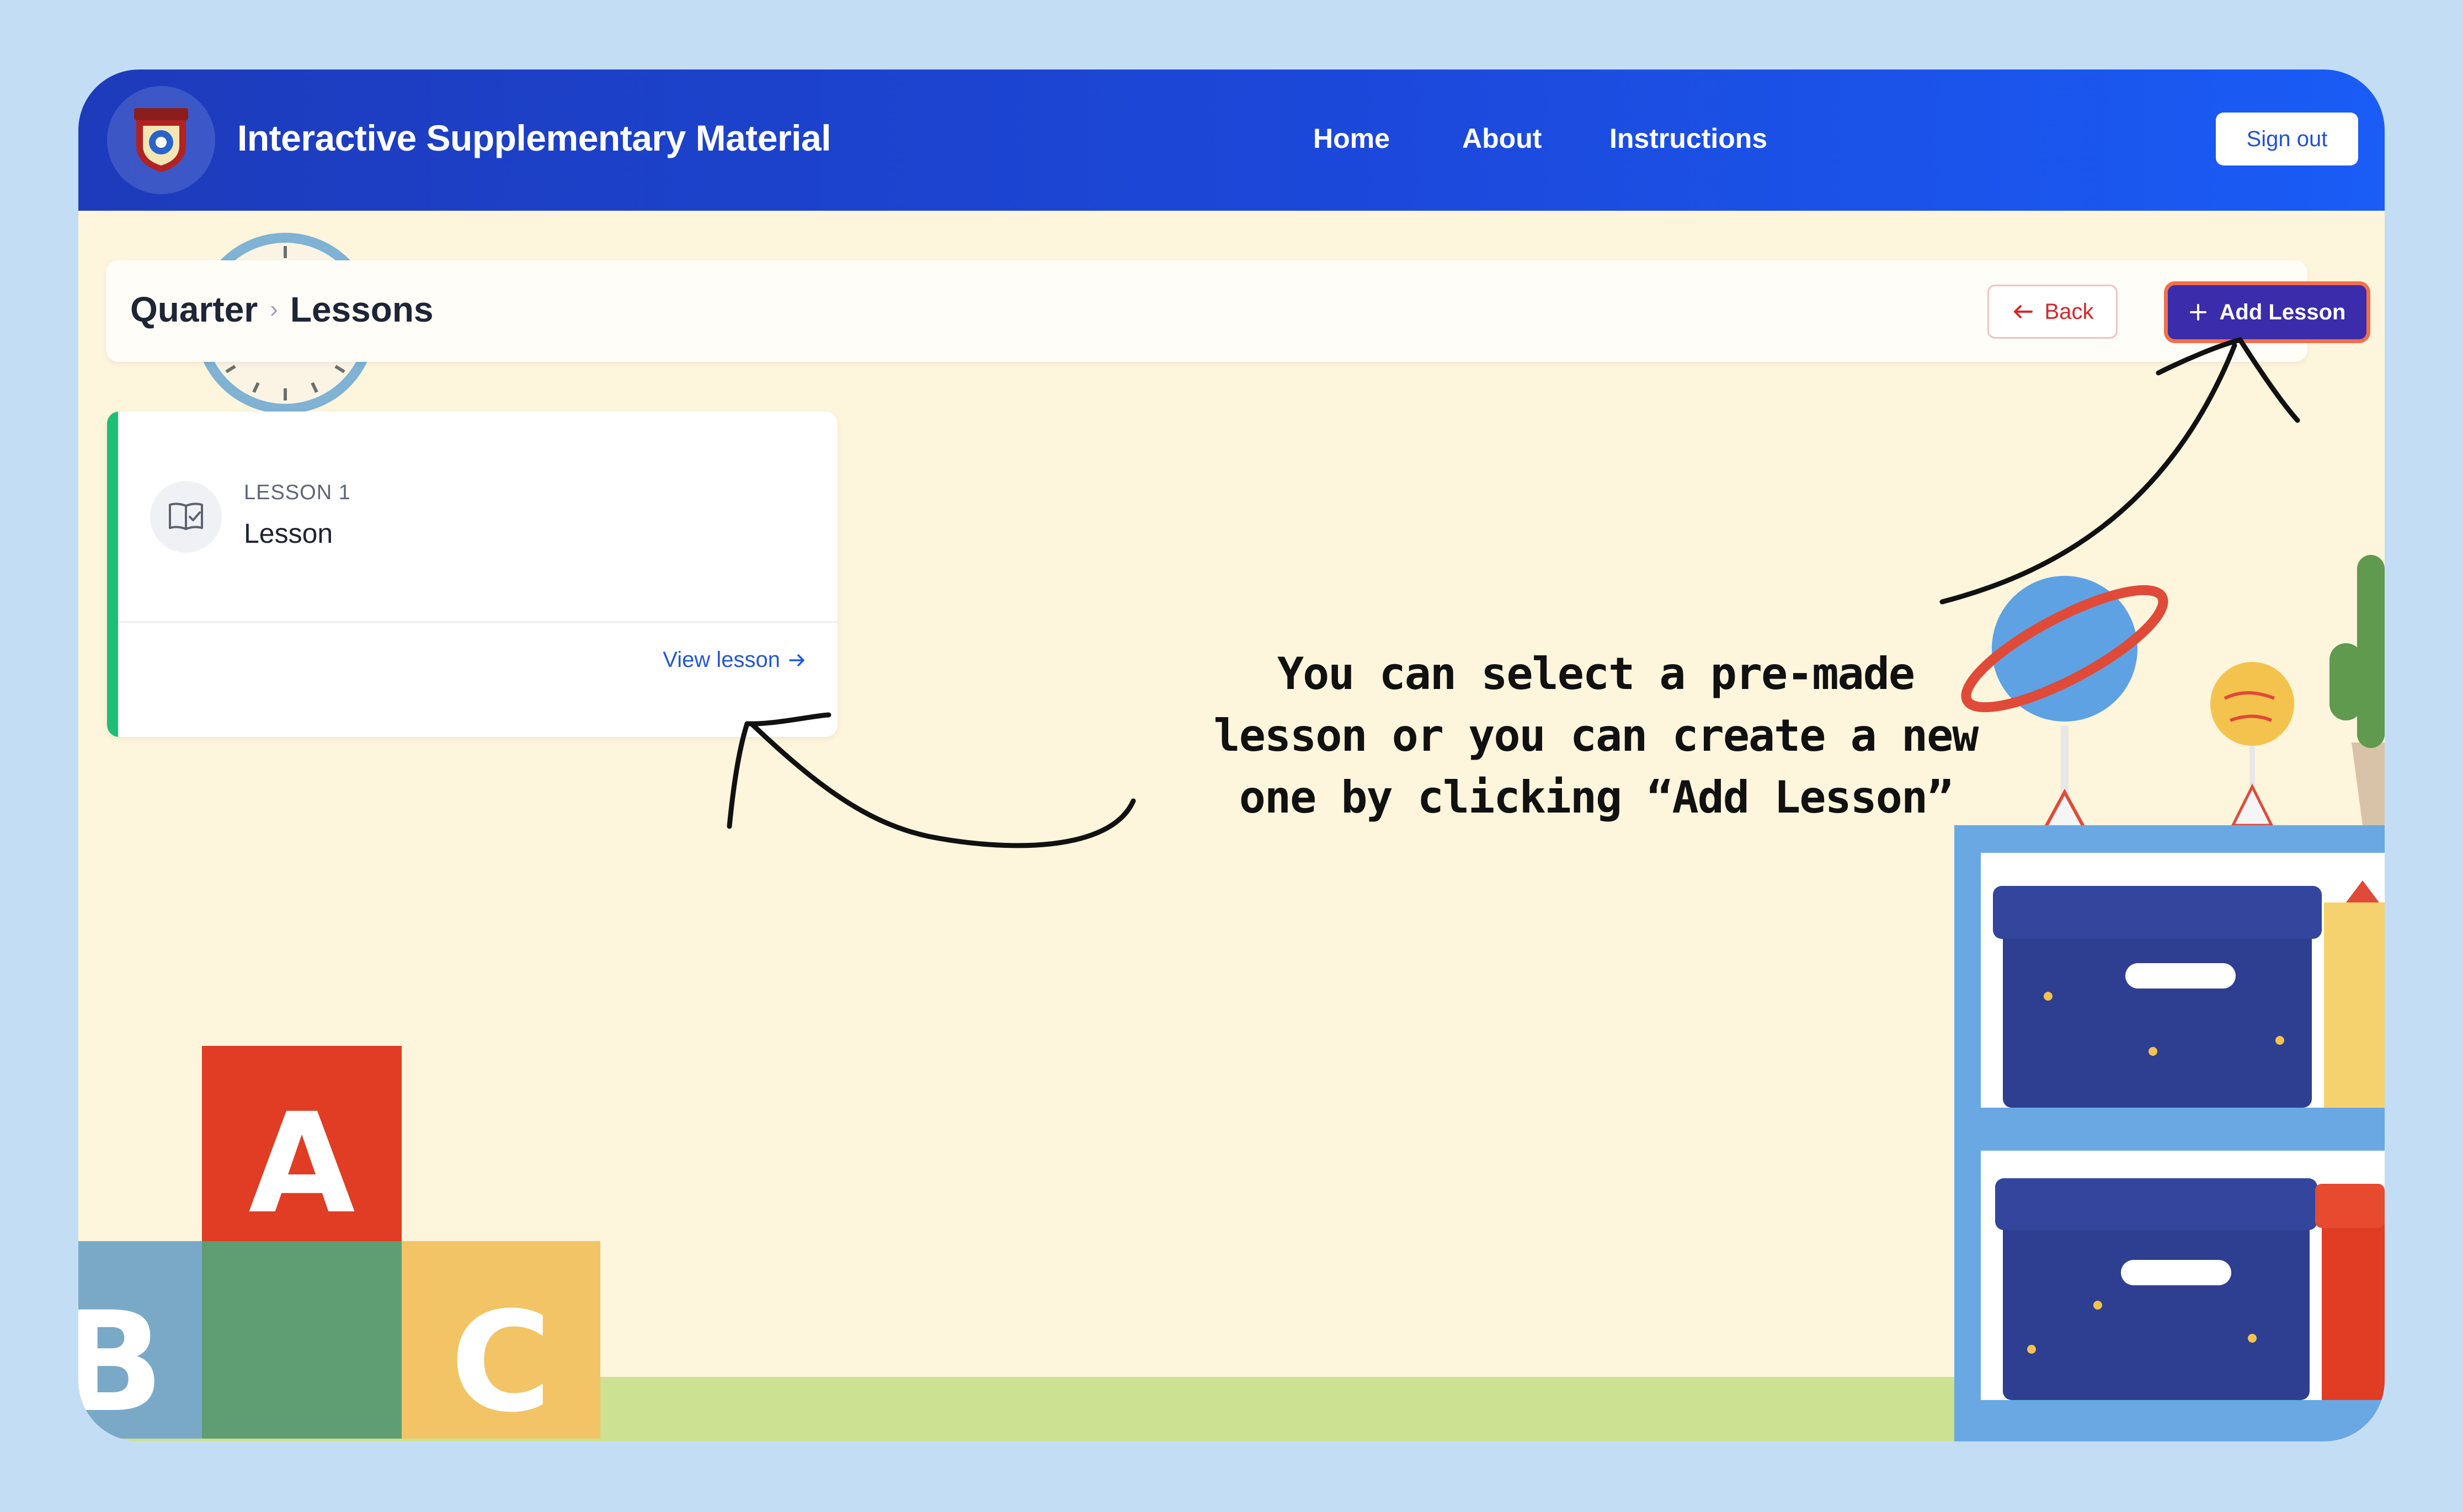  I want to click on divider, so click(478, 622).